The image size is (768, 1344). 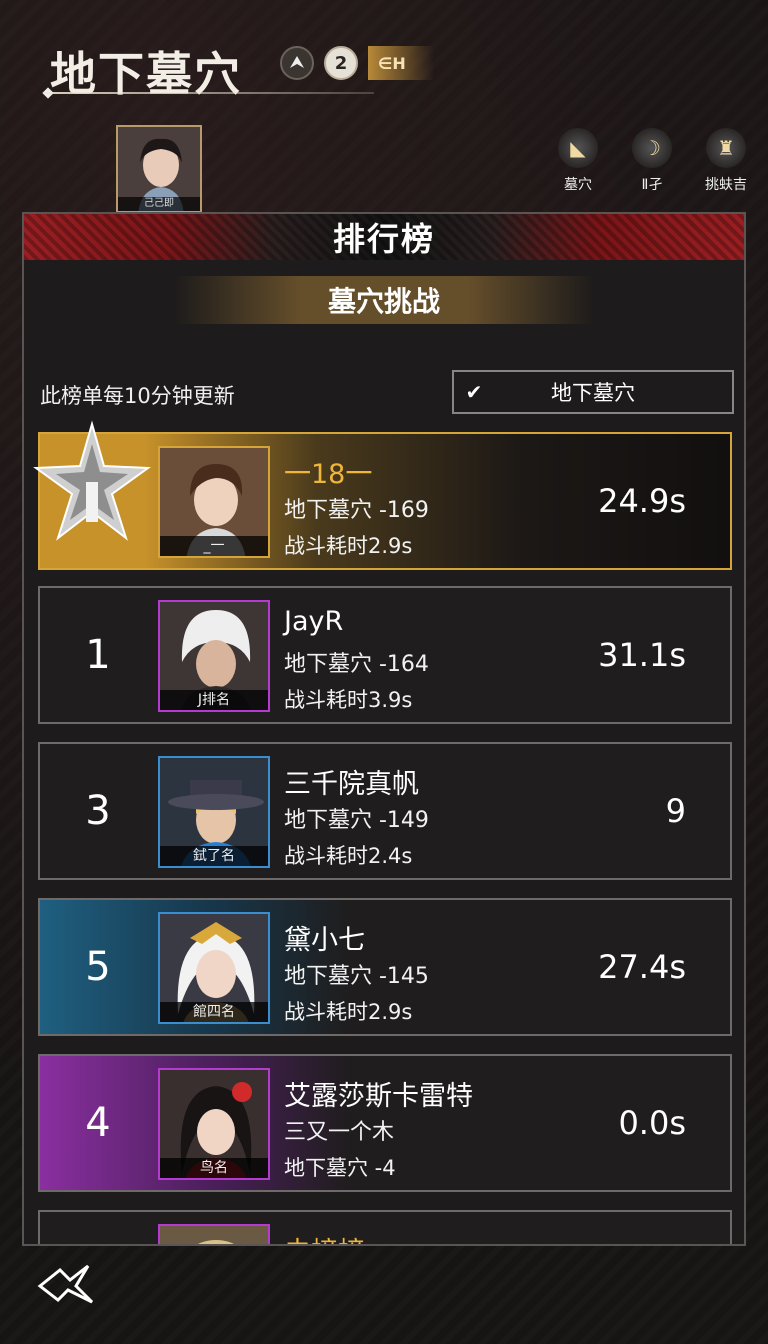 I want to click on portrait-caption: J排名, so click(x=214, y=700).